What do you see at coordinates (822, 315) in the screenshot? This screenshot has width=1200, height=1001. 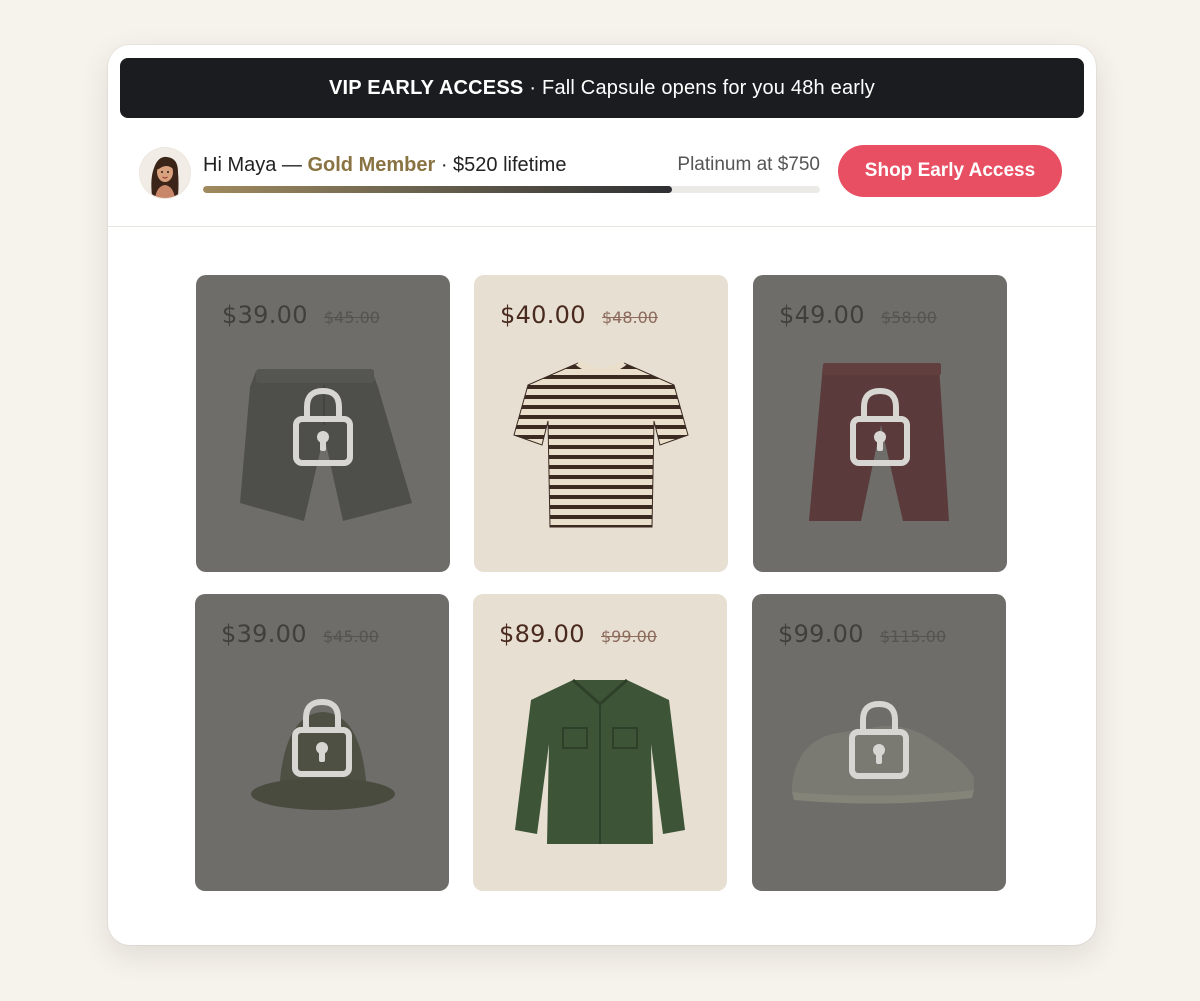 I see `sale-price: $49.00` at bounding box center [822, 315].